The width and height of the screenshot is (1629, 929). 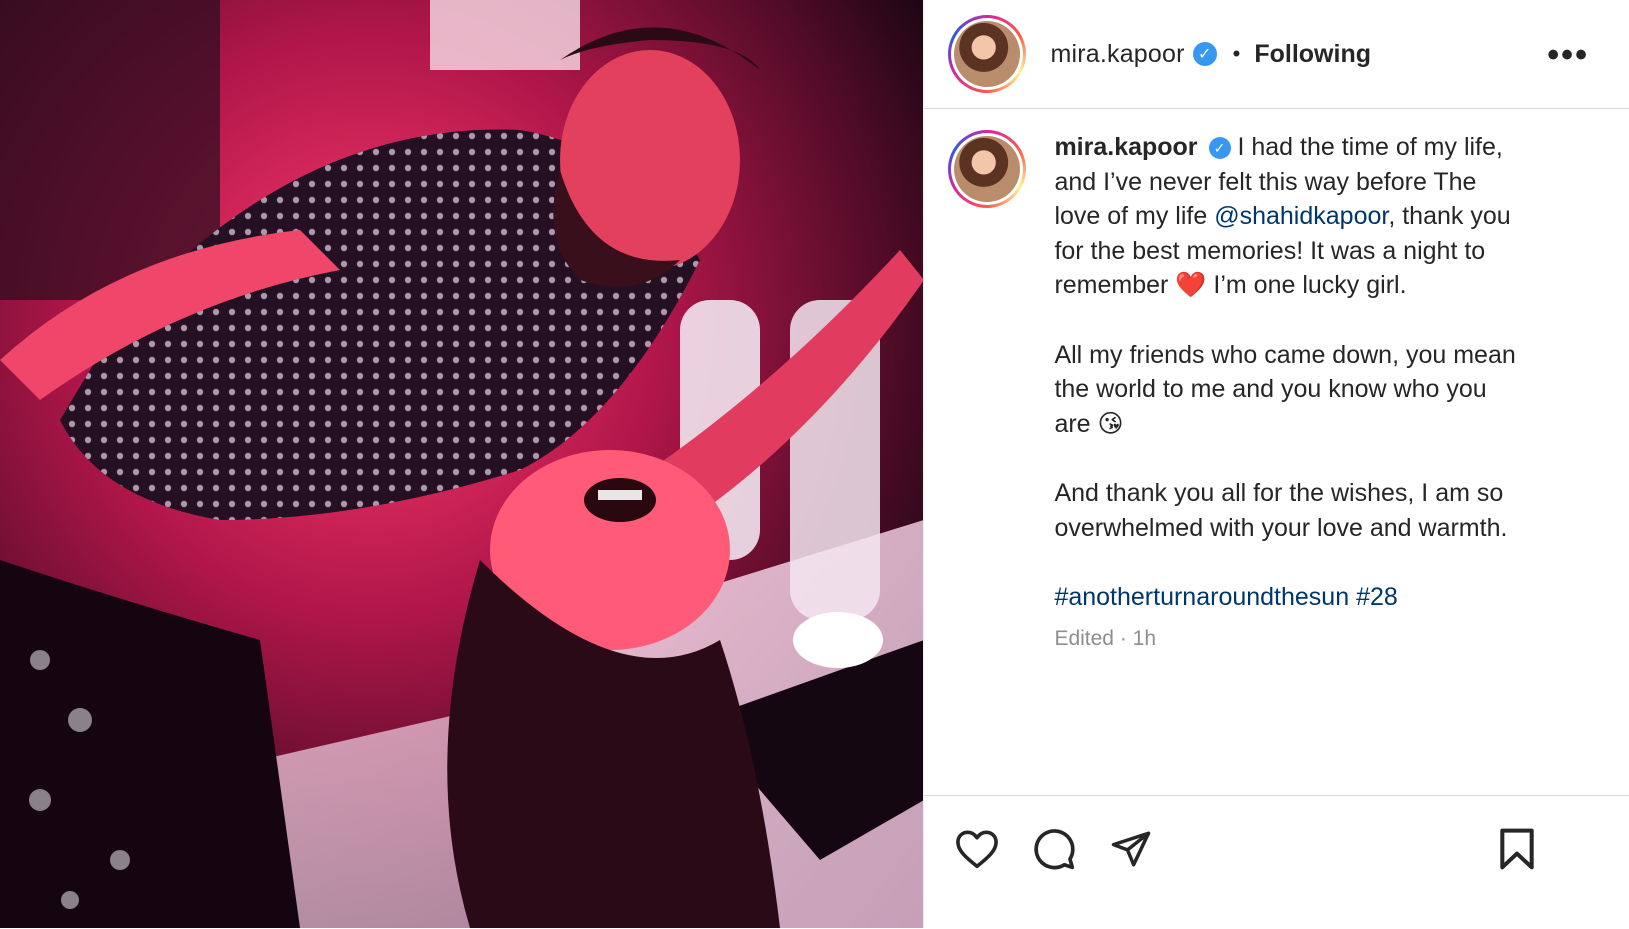 I want to click on red-heart-emoji: ❤️, so click(x=1191, y=285).